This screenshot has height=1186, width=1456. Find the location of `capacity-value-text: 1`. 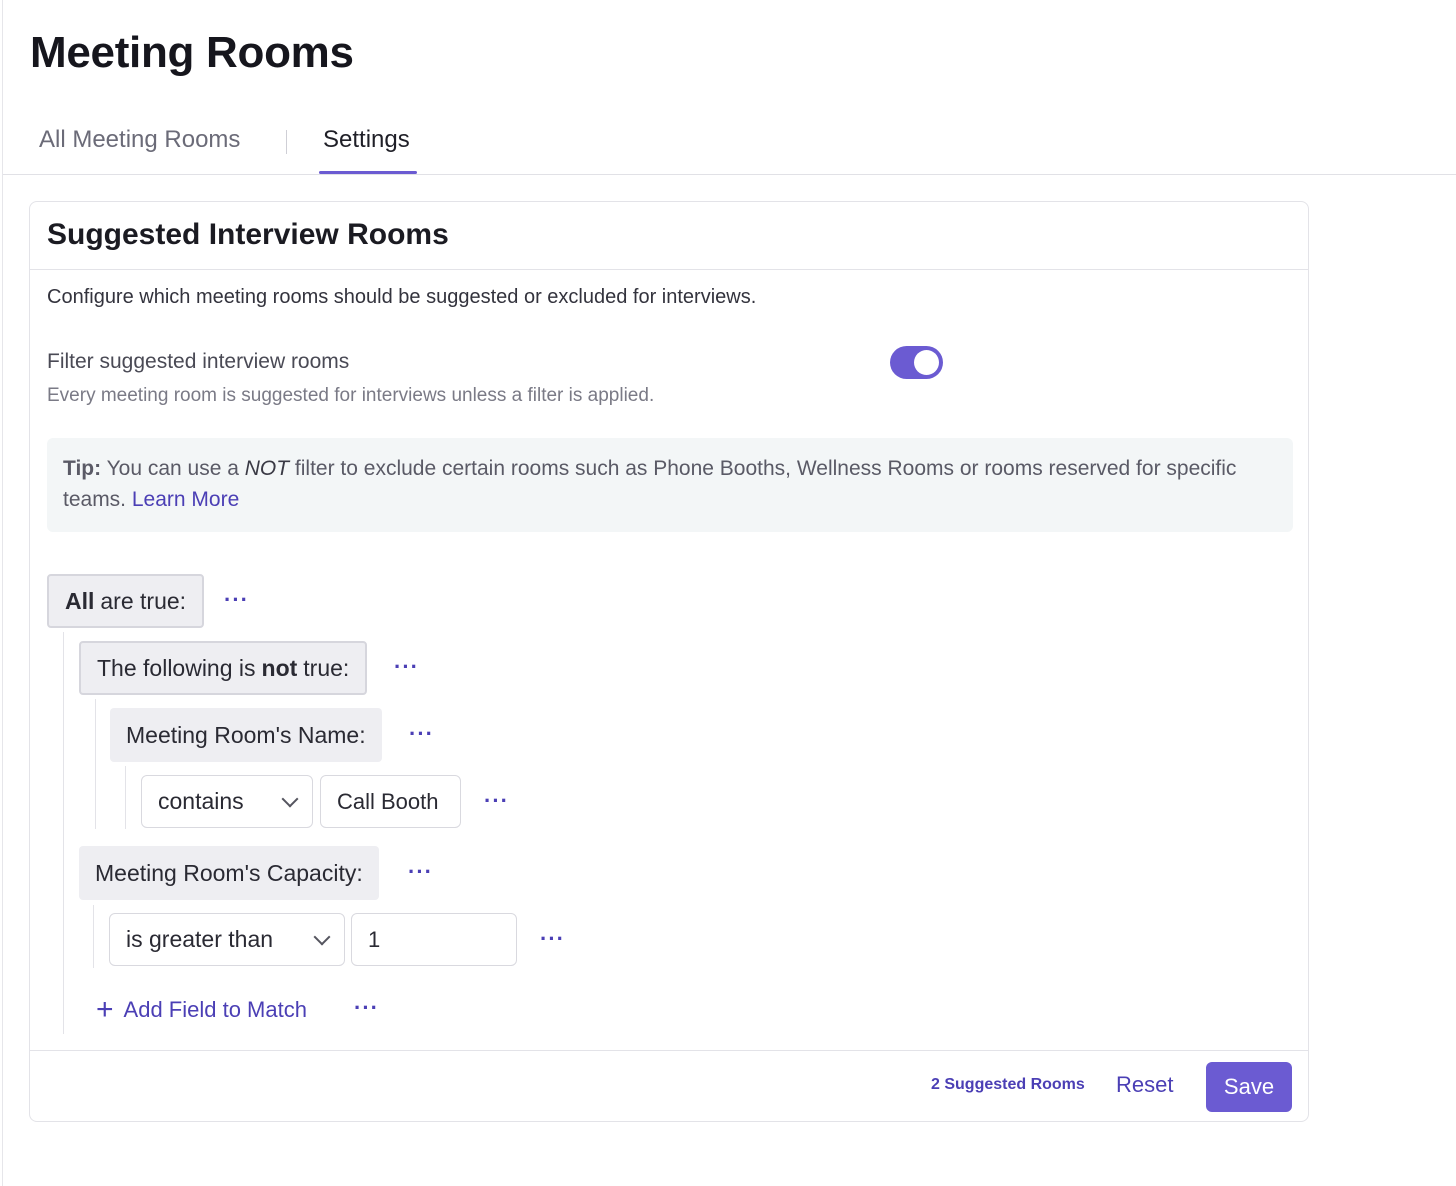

capacity-value-text: 1 is located at coordinates (374, 939).